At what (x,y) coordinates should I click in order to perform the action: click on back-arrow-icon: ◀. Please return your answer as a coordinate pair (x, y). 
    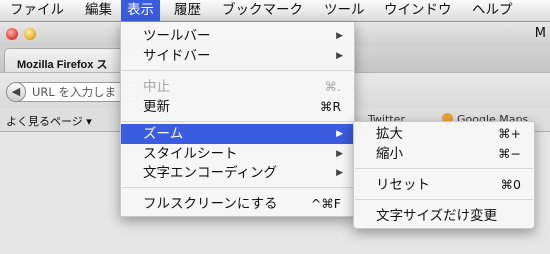
    Looking at the image, I should click on (16, 91).